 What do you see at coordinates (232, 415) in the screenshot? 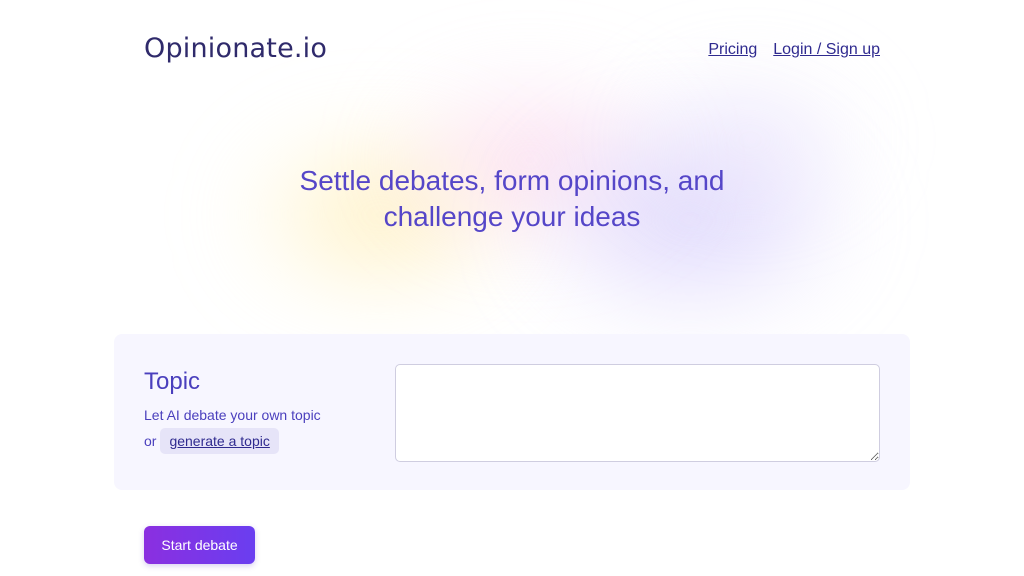
I see `topic-description: Let AI debate your own topic` at bounding box center [232, 415].